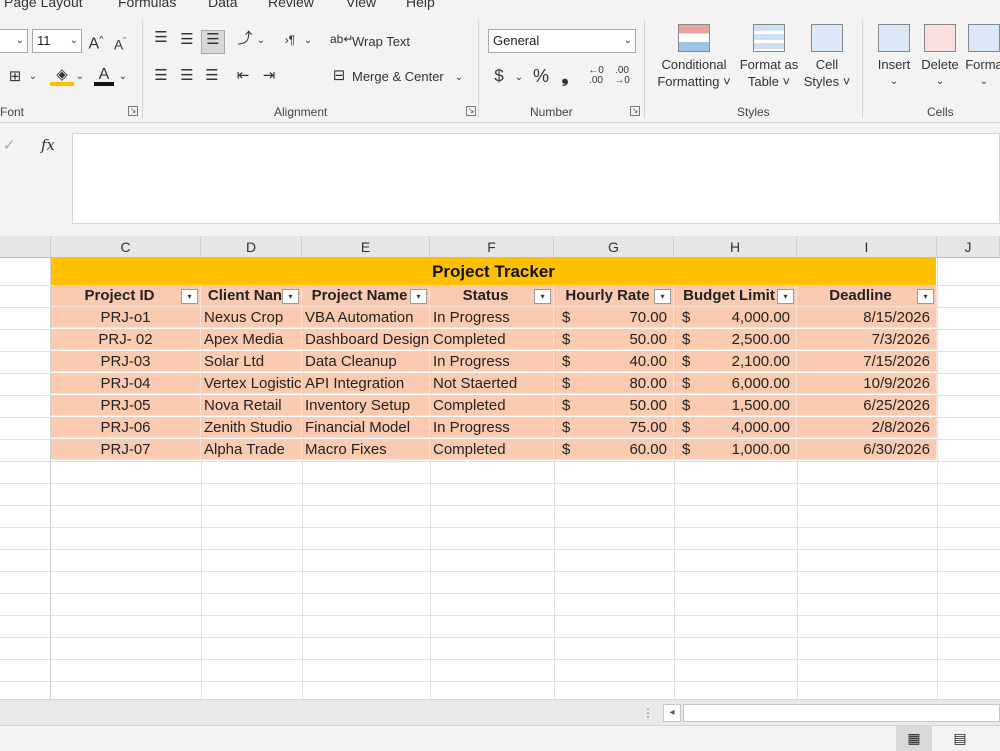 This screenshot has width=1000, height=751. What do you see at coordinates (735, 449) in the screenshot?
I see `cell-budget-limit: $1,000.00` at bounding box center [735, 449].